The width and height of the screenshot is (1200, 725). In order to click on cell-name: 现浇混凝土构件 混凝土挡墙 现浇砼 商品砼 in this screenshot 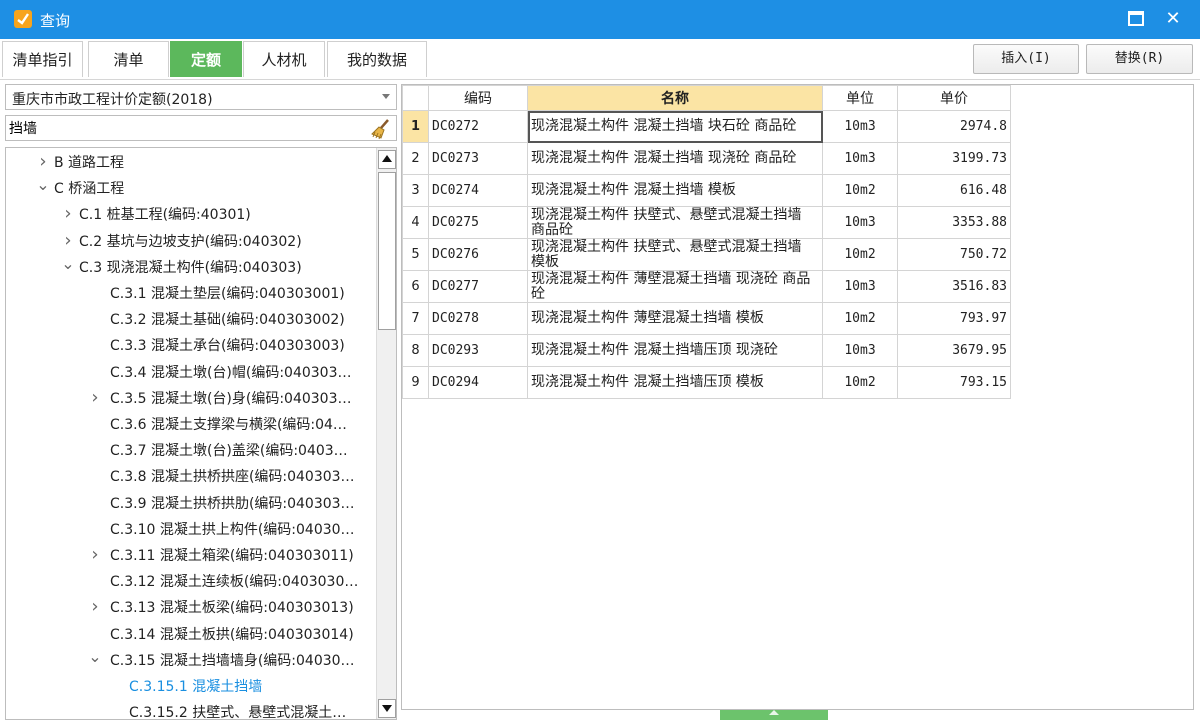, I will do `click(675, 158)`.